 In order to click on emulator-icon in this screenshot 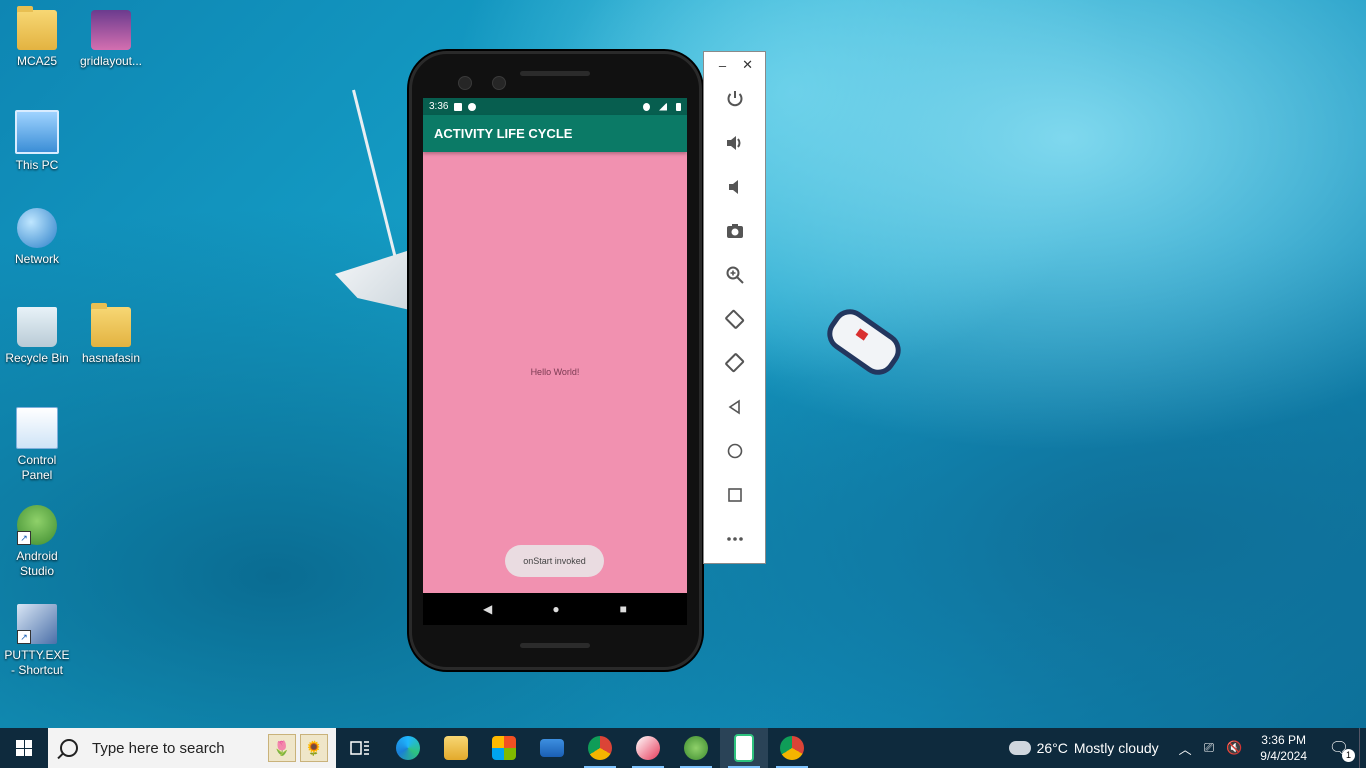, I will do `click(744, 748)`.